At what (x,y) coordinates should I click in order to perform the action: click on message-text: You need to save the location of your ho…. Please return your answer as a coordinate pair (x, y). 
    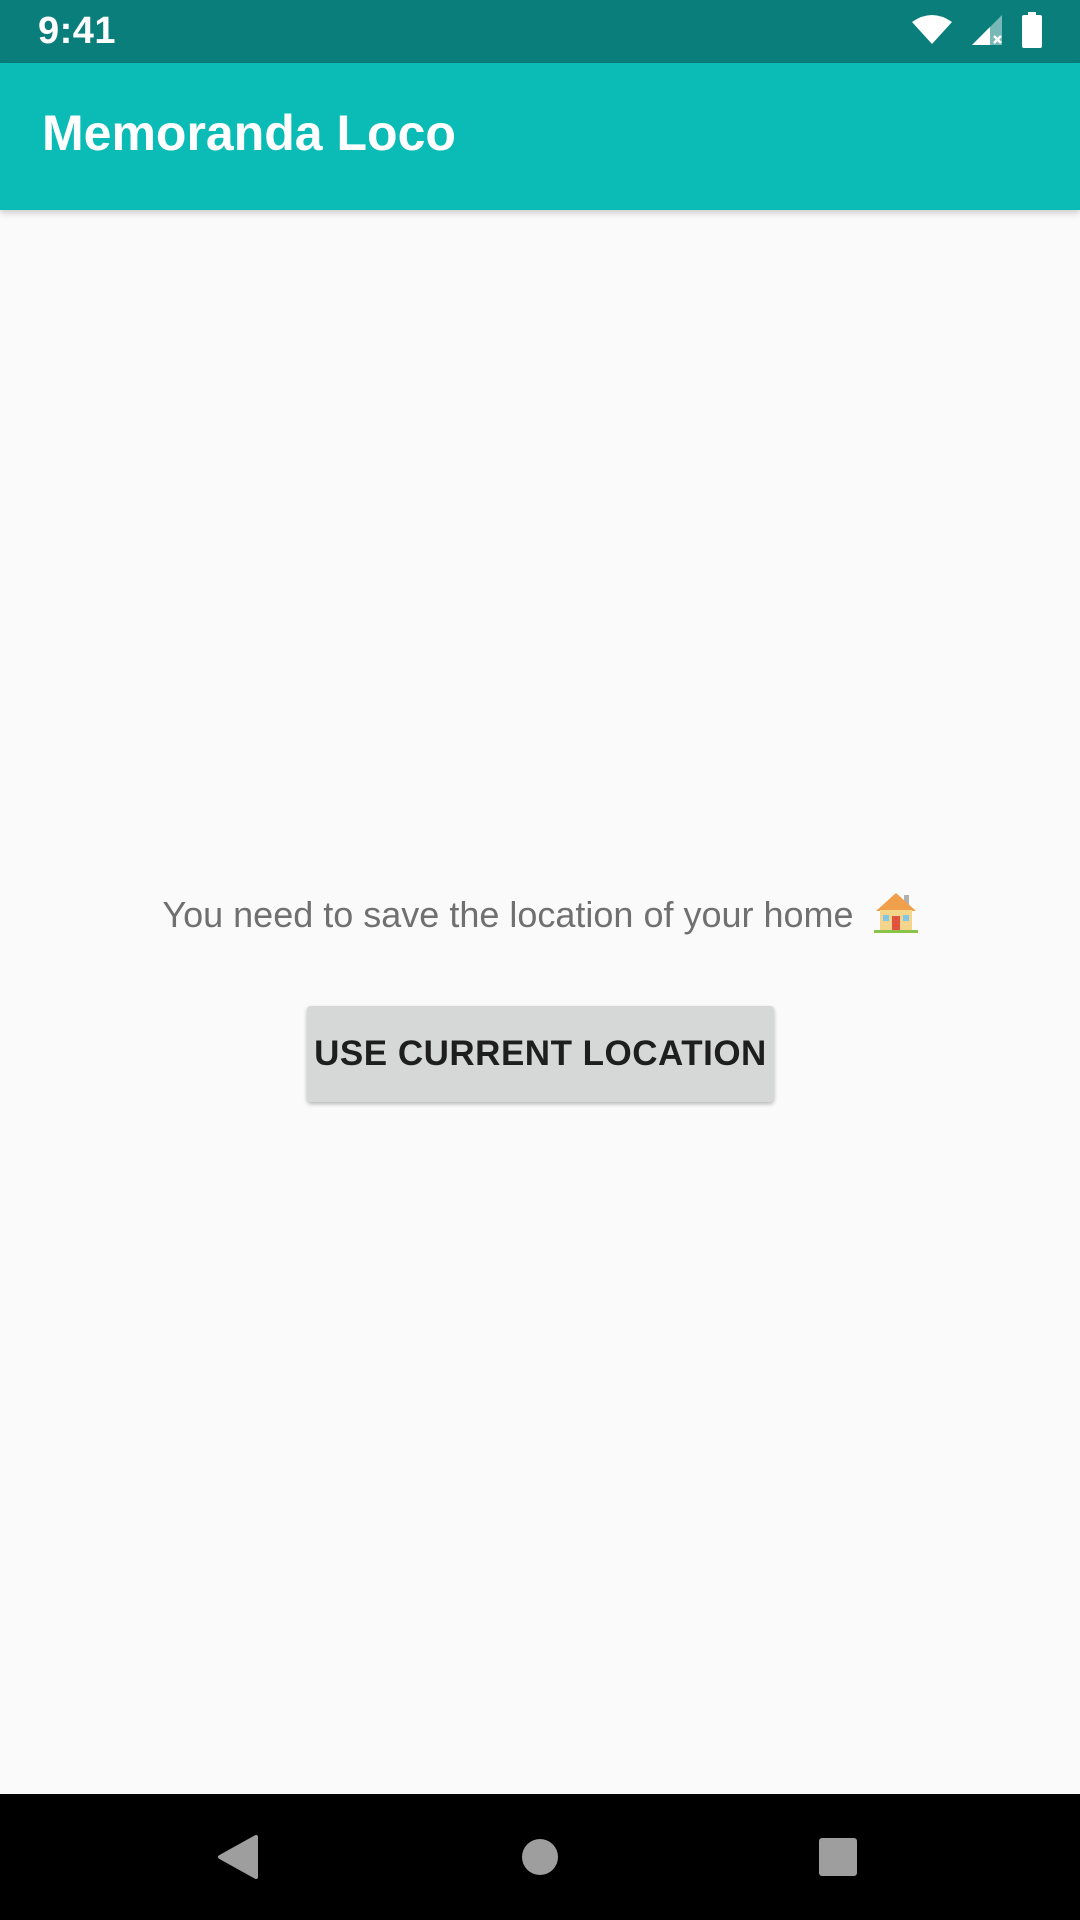
    Looking at the image, I should click on (508, 914).